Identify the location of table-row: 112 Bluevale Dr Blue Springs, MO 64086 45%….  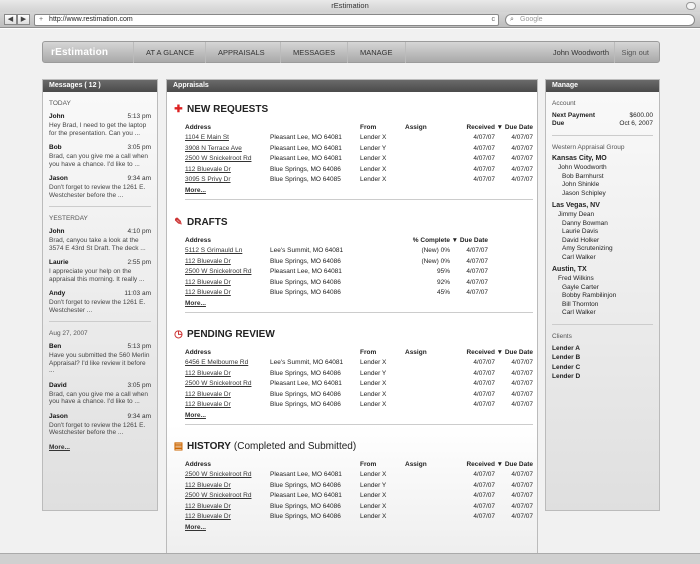
(359, 293).